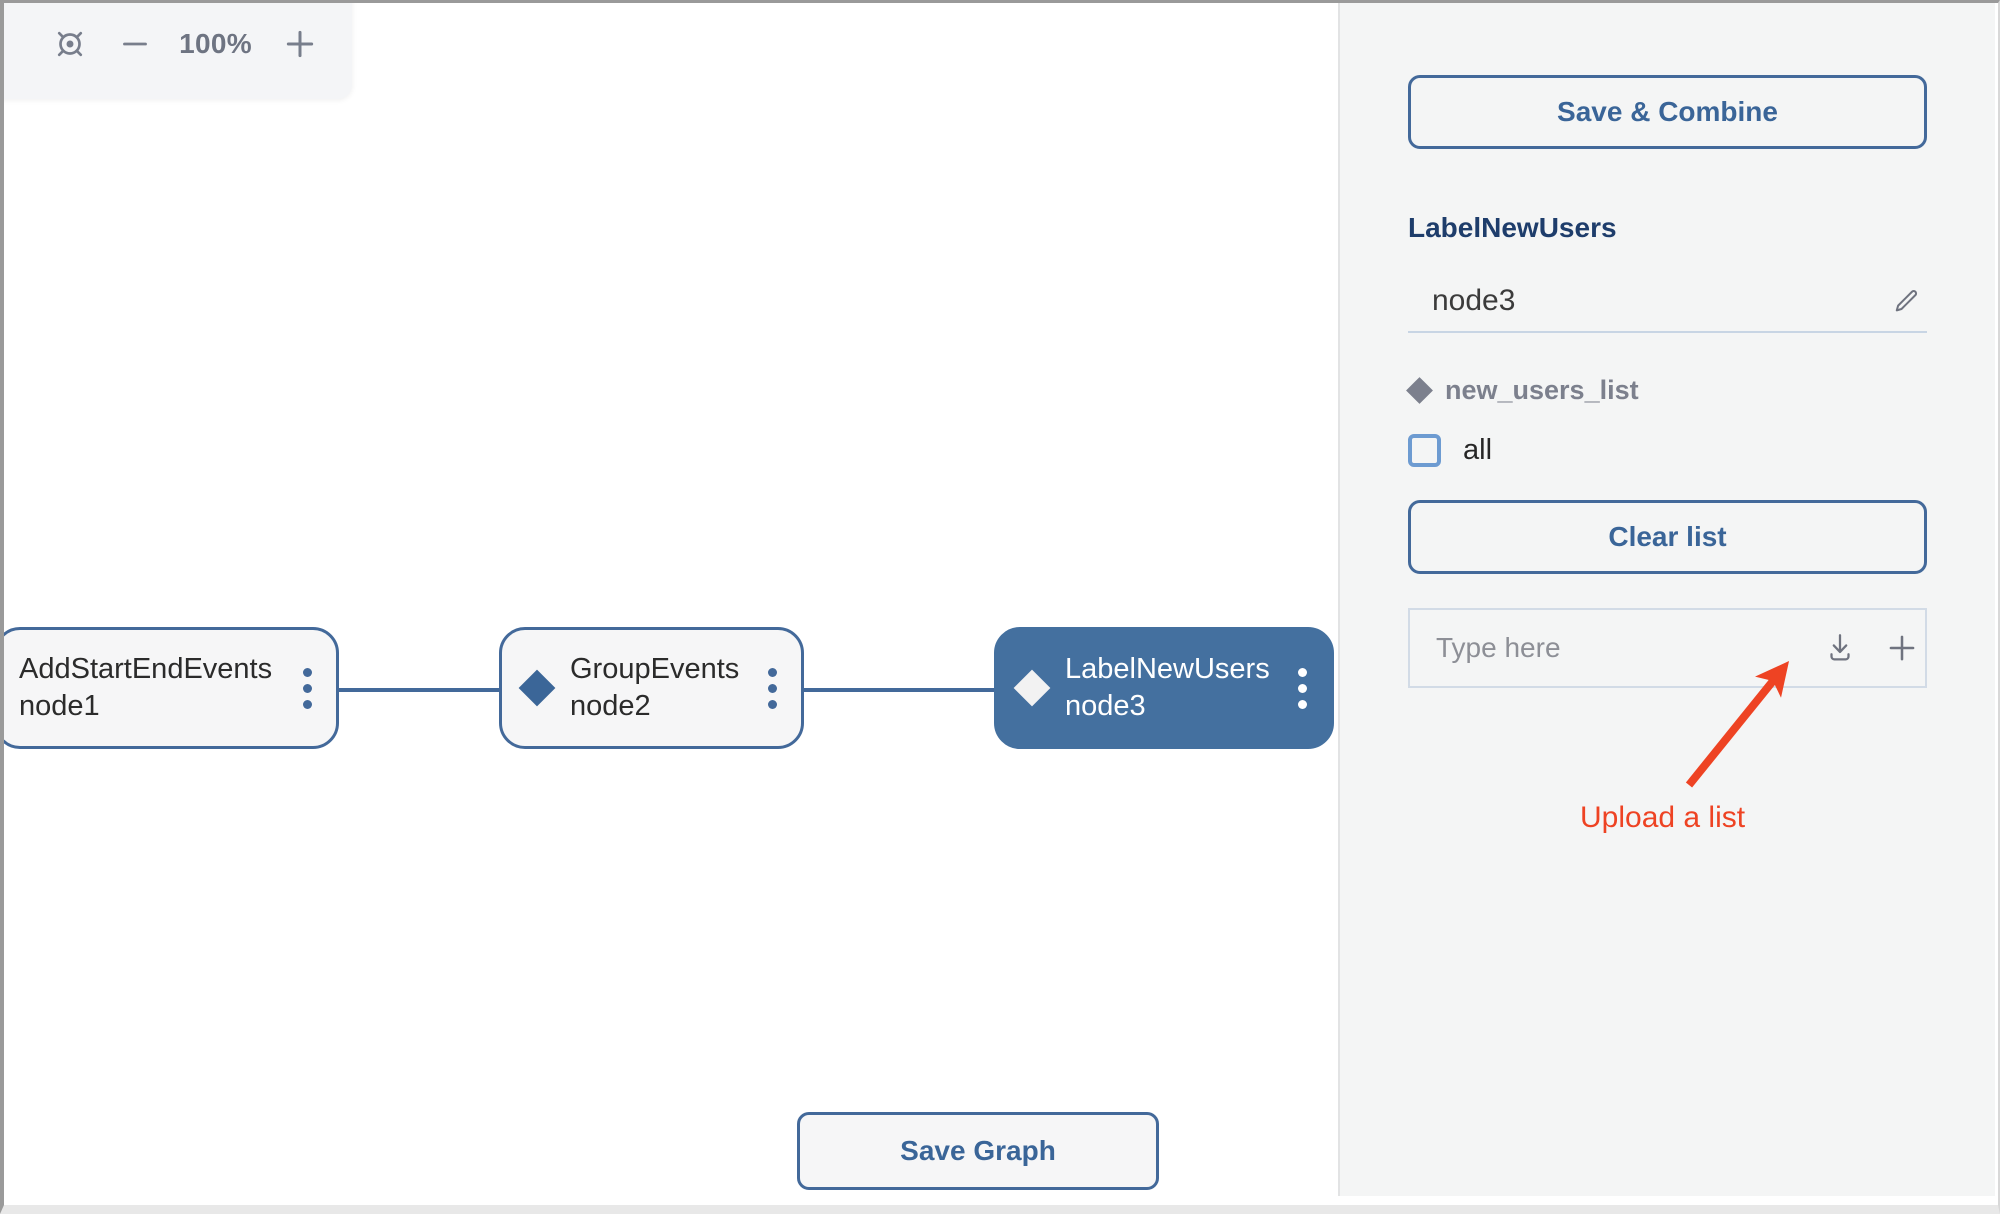 This screenshot has width=2000, height=1214. Describe the element at coordinates (70, 44) in the screenshot. I see `fit-to-view-icon` at that location.